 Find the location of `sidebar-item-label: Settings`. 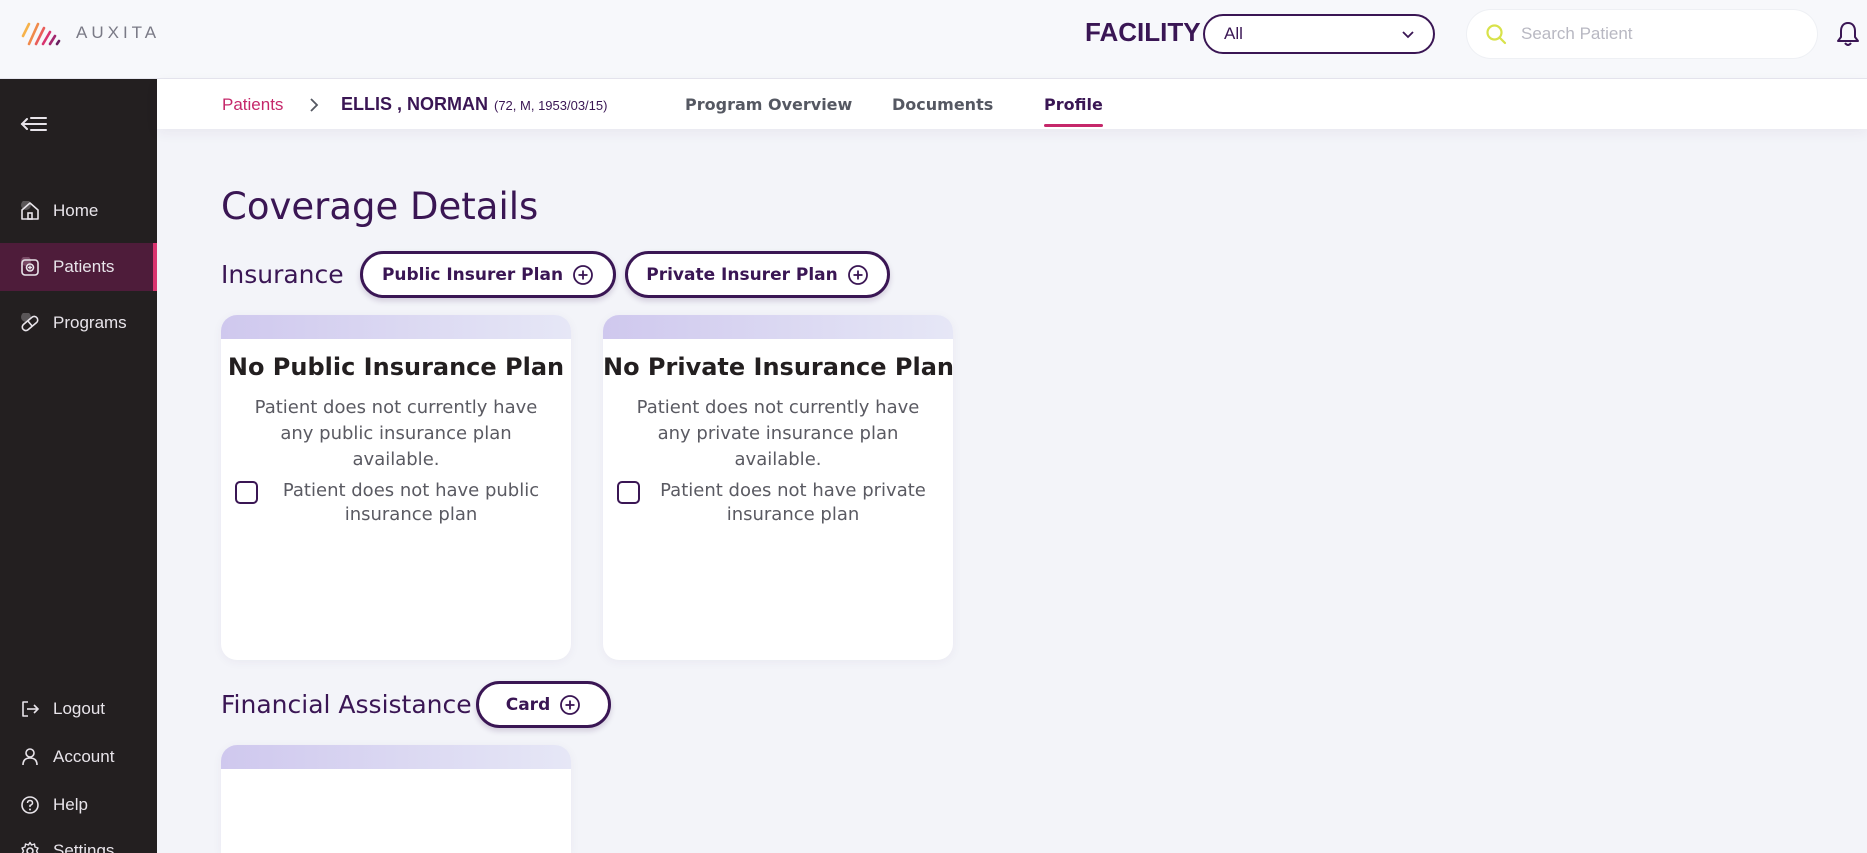

sidebar-item-label: Settings is located at coordinates (84, 847).